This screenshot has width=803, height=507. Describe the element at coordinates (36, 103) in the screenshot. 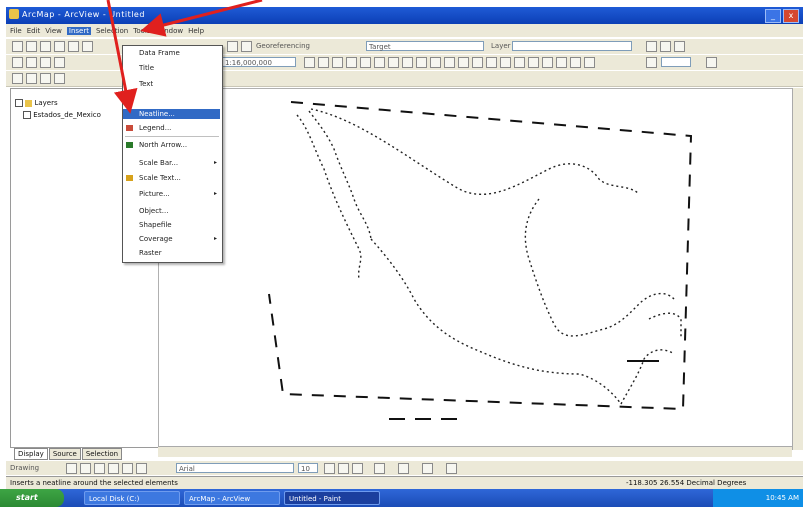

I see `toc-layers-row: Layers` at that location.